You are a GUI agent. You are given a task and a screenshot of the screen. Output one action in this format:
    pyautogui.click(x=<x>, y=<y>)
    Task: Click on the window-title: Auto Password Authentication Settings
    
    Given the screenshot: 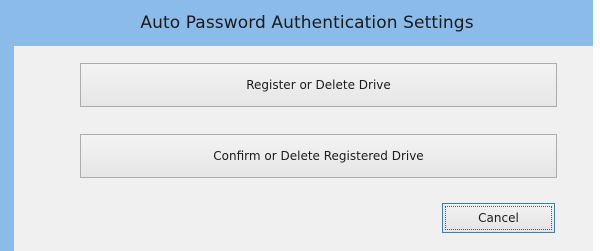 What is the action you would take?
    pyautogui.click(x=307, y=23)
    